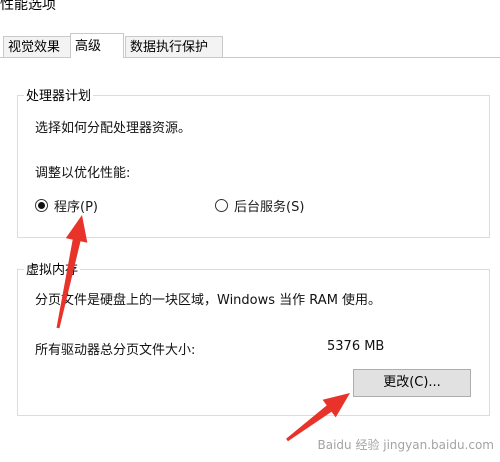 The width and height of the screenshot is (500, 462). I want to click on radio-circle-background-services, so click(221, 205).